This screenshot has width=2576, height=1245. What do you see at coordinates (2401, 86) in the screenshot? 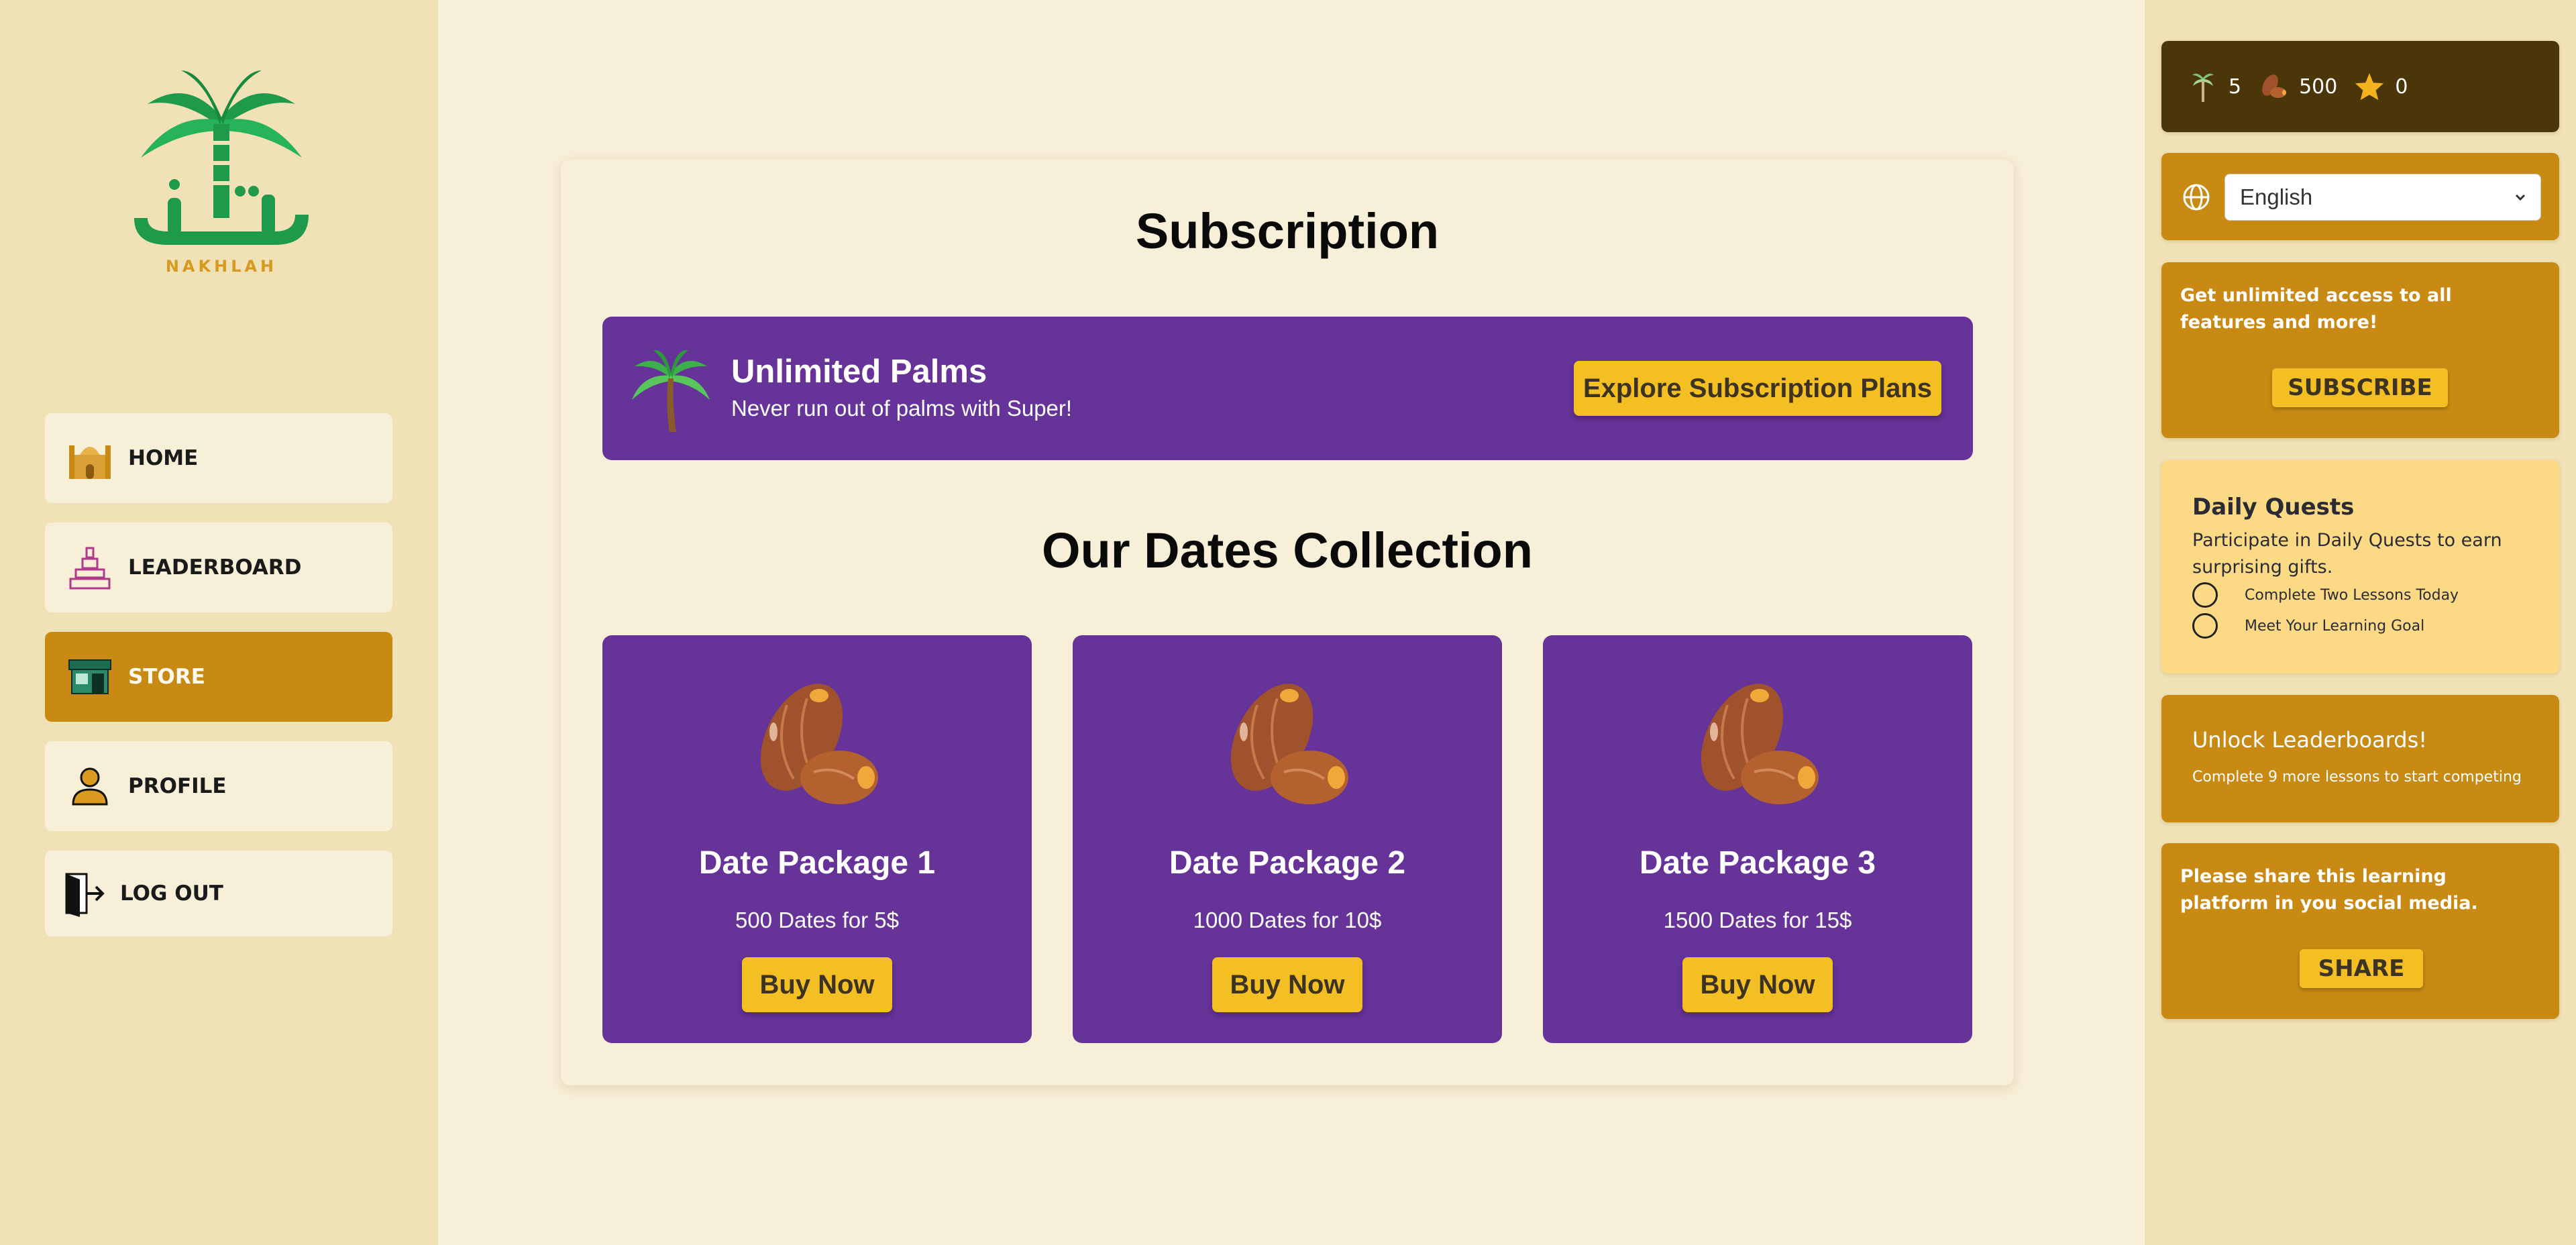
I see `stars-count: 0` at bounding box center [2401, 86].